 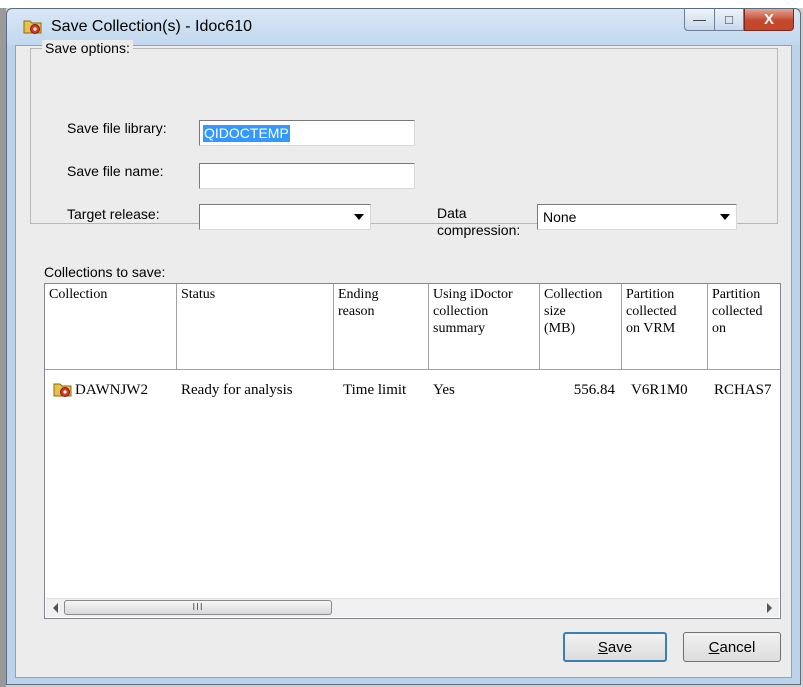 I want to click on cell-collection: DAWNJW2, so click(x=111, y=390).